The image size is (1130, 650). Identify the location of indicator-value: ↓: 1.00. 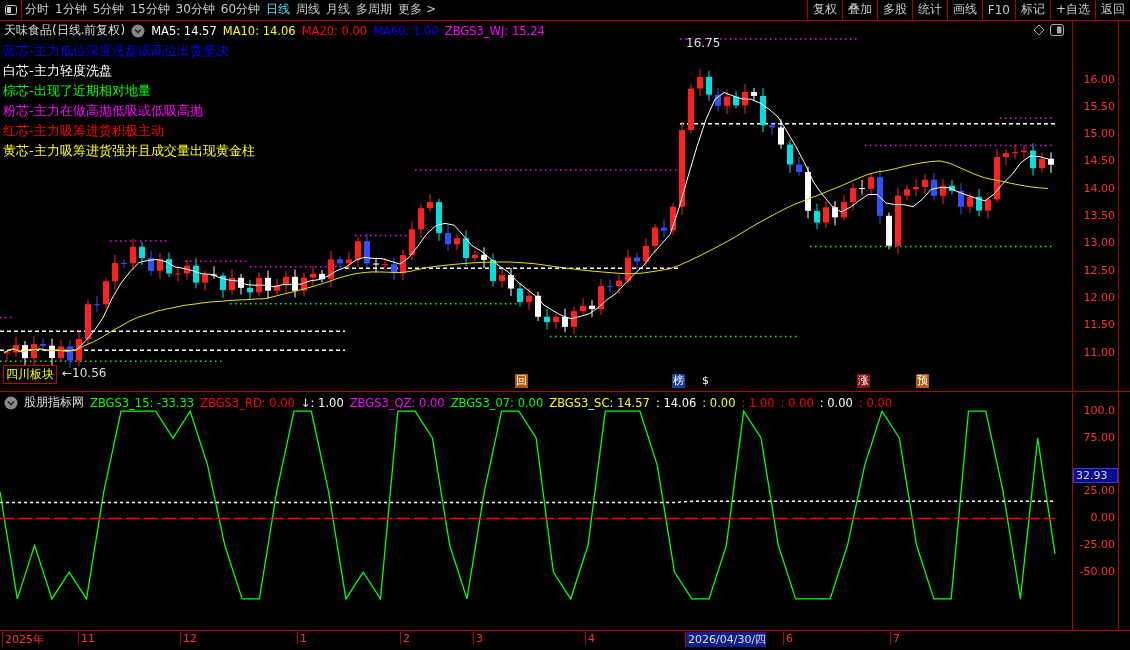
(322, 402).